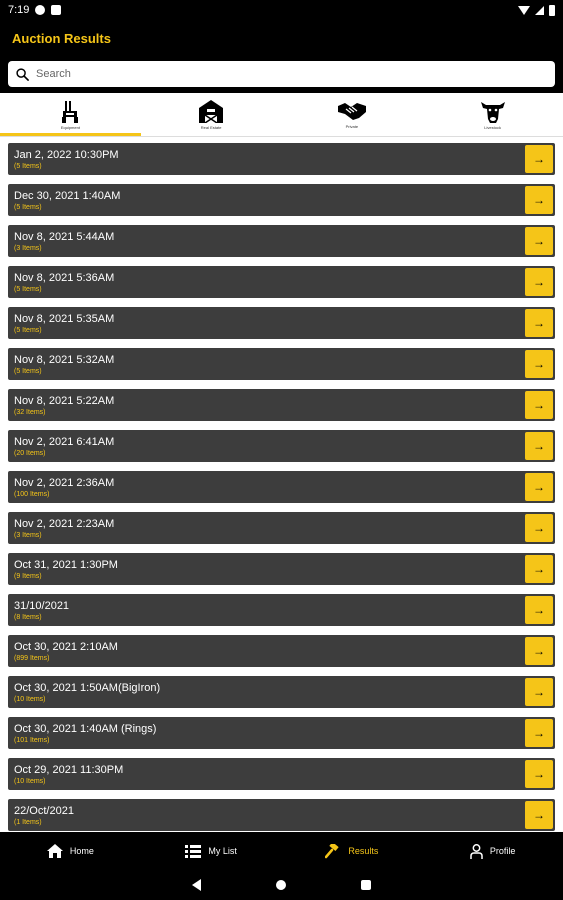 The image size is (563, 900). I want to click on barn-icon, so click(211, 111).